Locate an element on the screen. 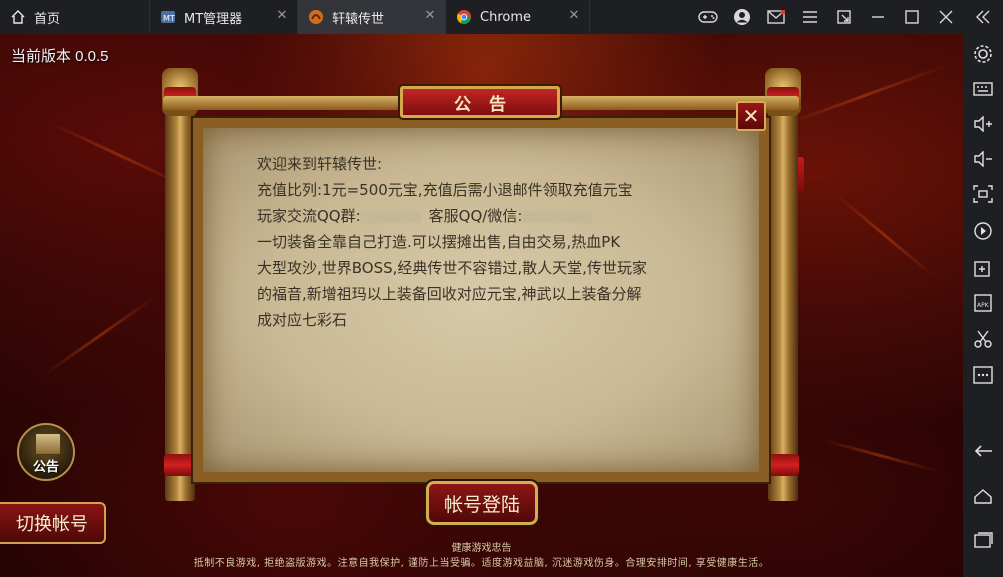 This screenshot has height=577, width=1003. apk-icon: APK is located at coordinates (983, 303).